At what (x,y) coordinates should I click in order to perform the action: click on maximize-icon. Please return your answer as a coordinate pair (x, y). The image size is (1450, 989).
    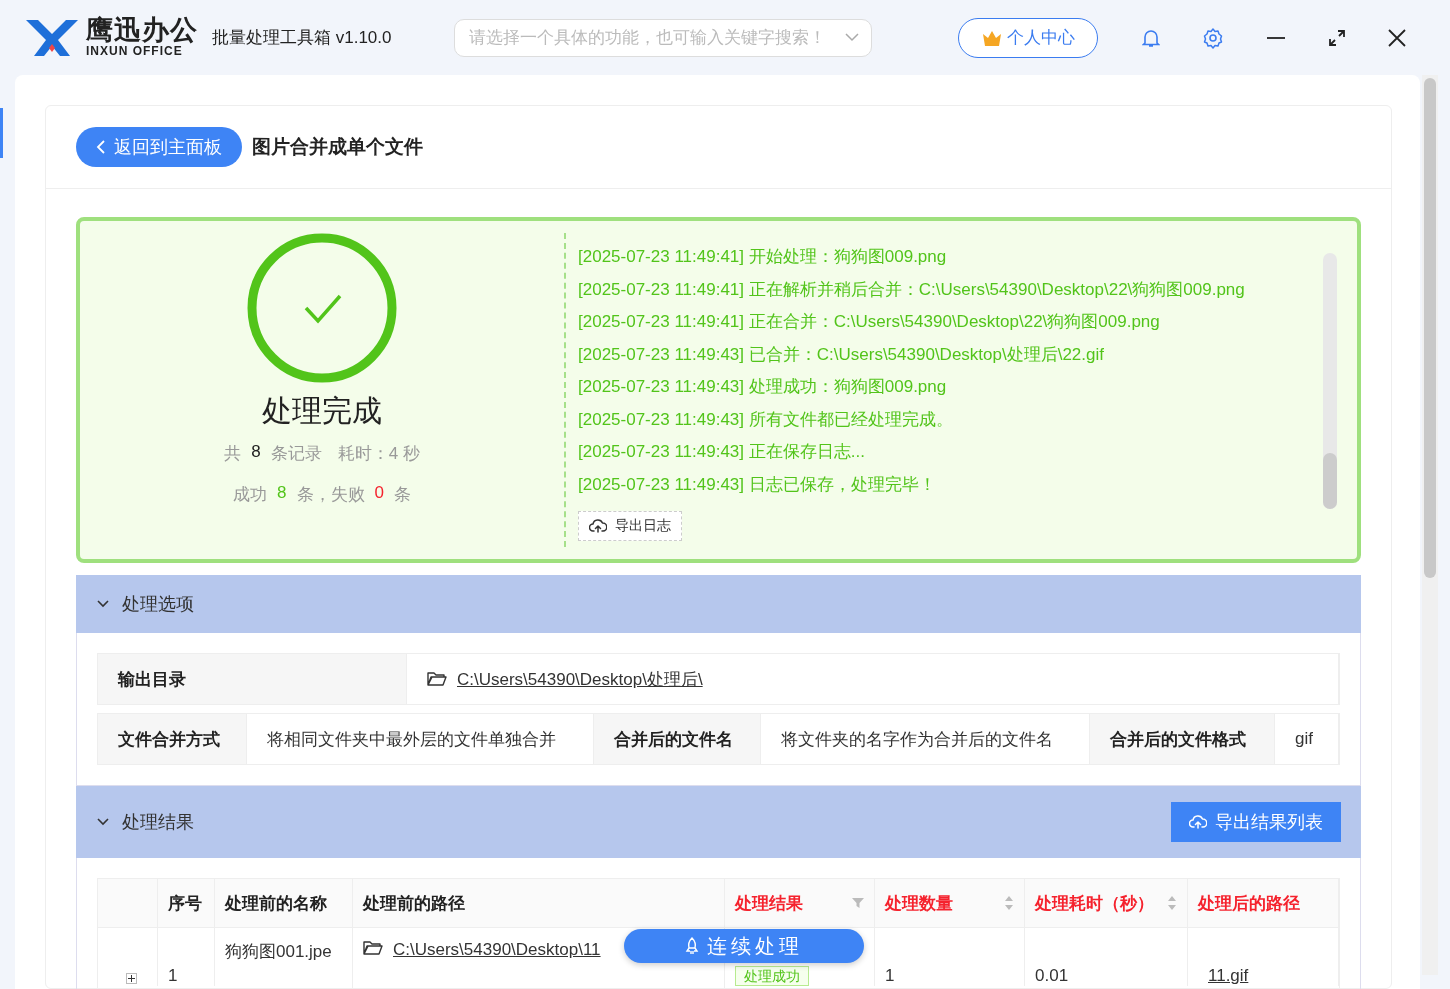
    Looking at the image, I should click on (1336, 37).